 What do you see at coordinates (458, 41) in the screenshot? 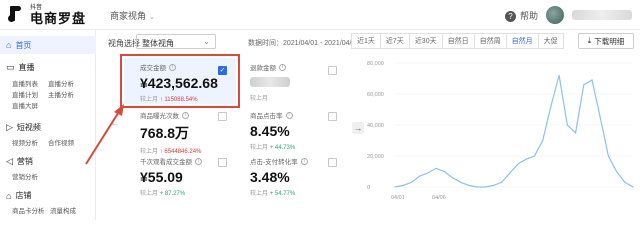
I see `tab-range-day: 自然日` at bounding box center [458, 41].